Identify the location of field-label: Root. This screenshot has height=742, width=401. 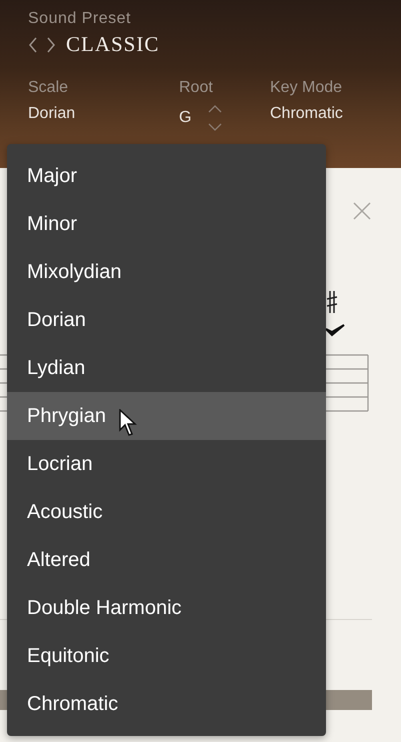
(196, 88).